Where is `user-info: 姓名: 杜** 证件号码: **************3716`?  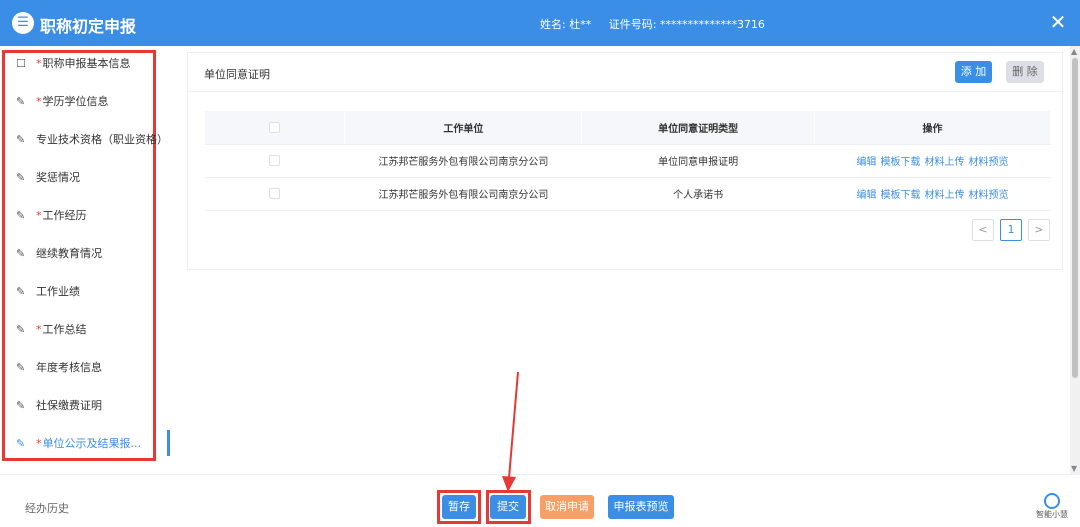 user-info: 姓名: 杜** 证件号码: **************3716 is located at coordinates (659, 24).